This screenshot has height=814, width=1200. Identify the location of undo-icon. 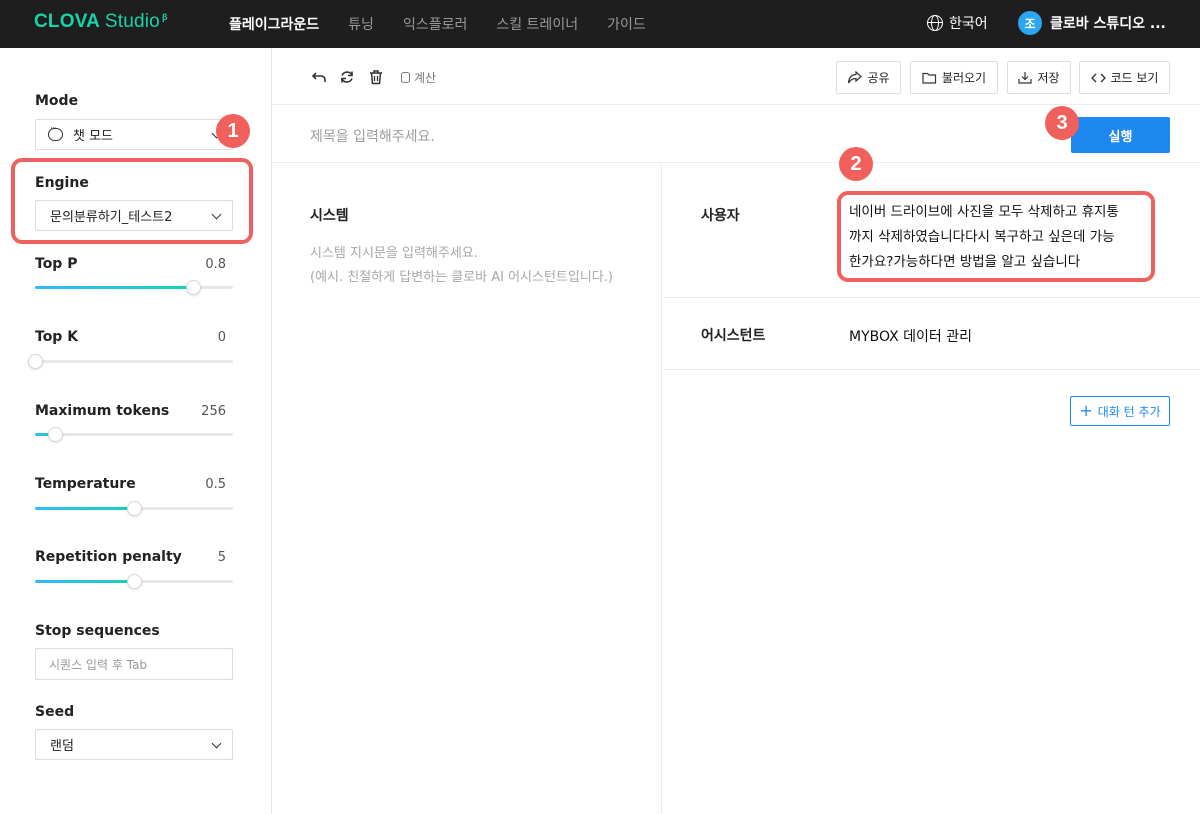
(319, 77).